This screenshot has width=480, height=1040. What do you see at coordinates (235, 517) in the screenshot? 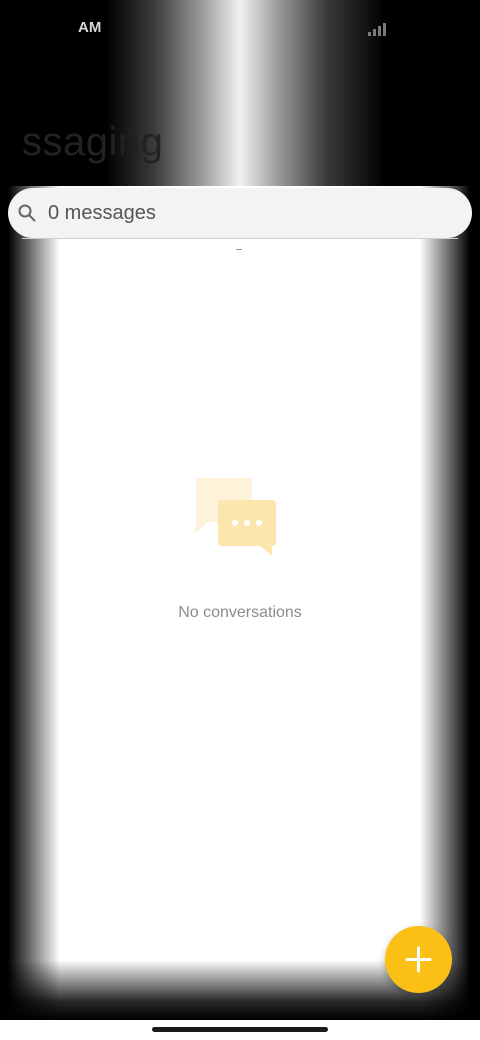
I see `chat-bubbles-icon` at bounding box center [235, 517].